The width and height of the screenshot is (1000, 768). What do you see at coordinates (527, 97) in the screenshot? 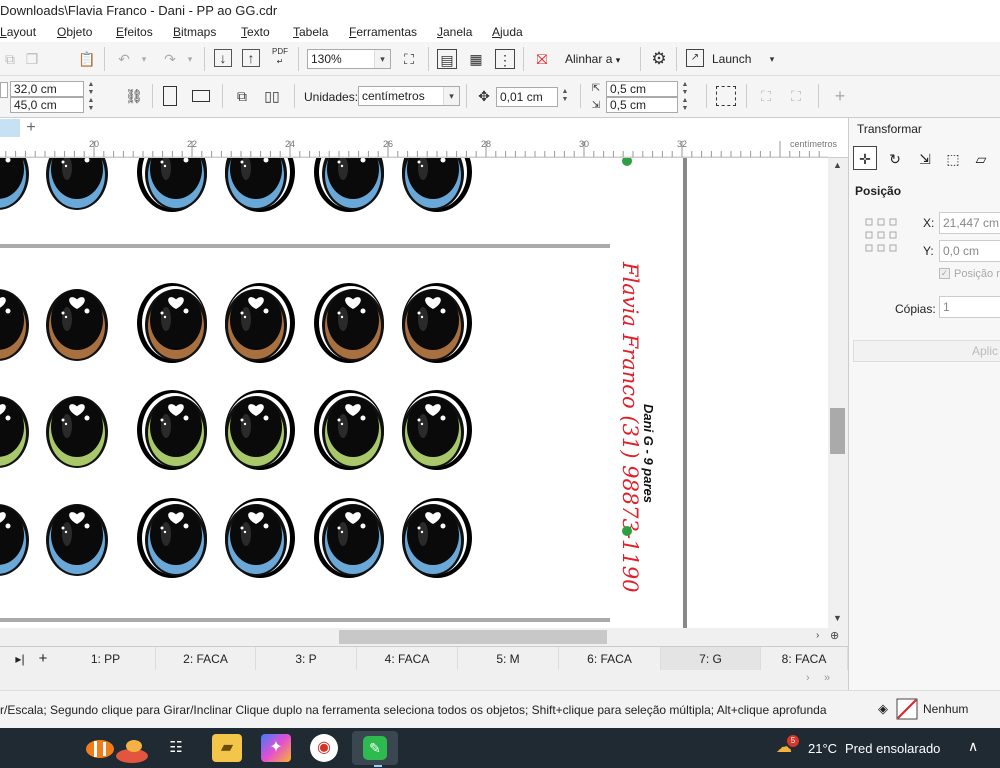
I see `nudge-field: 0,01 cm` at bounding box center [527, 97].